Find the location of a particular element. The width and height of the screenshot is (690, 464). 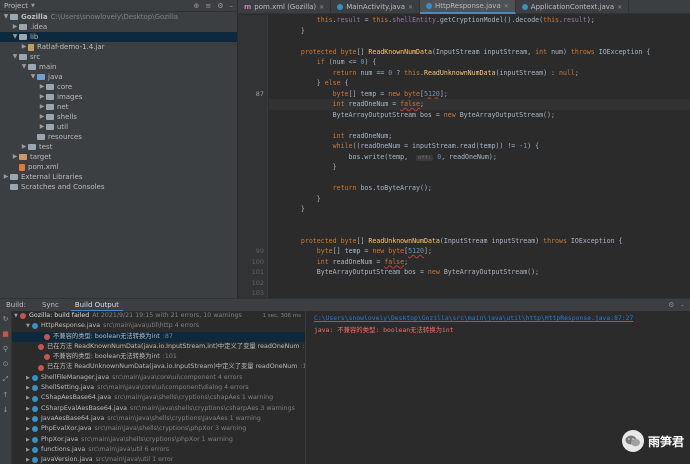

project-tree-item: ▼ main is located at coordinates (118, 67).